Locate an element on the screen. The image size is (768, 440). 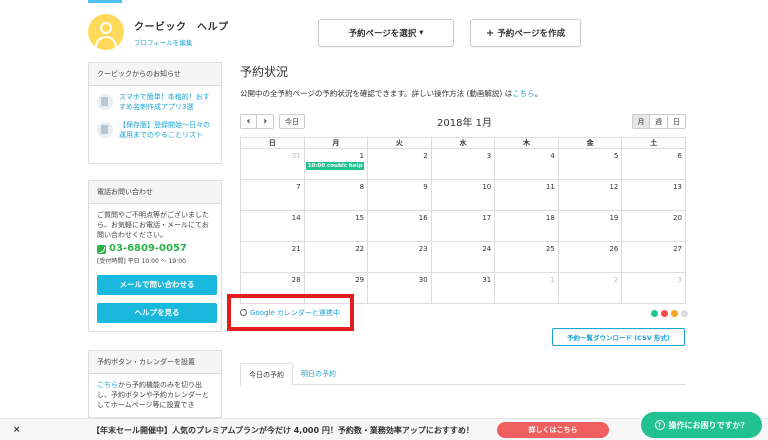
calendar-day: 1 is located at coordinates (526, 288).